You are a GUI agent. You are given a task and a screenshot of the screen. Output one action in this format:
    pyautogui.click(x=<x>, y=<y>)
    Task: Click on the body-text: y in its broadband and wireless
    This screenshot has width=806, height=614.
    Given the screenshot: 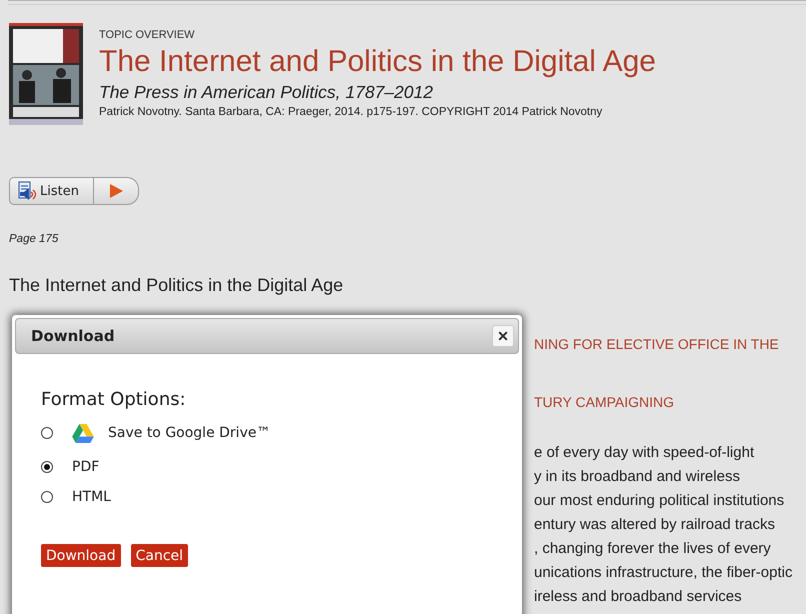 What is the action you would take?
    pyautogui.click(x=637, y=477)
    